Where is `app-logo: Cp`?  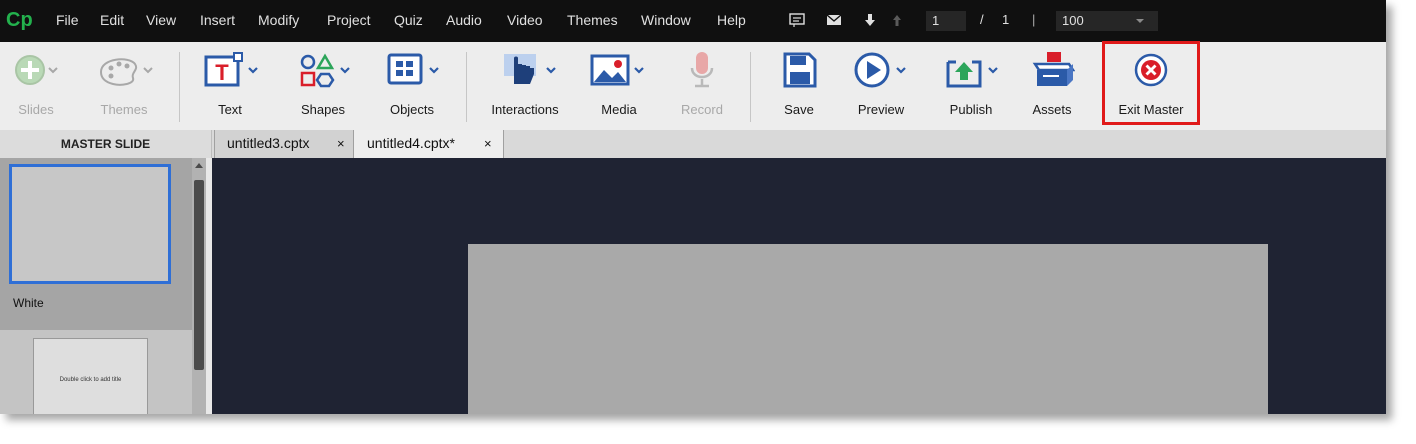 app-logo: Cp is located at coordinates (19, 20).